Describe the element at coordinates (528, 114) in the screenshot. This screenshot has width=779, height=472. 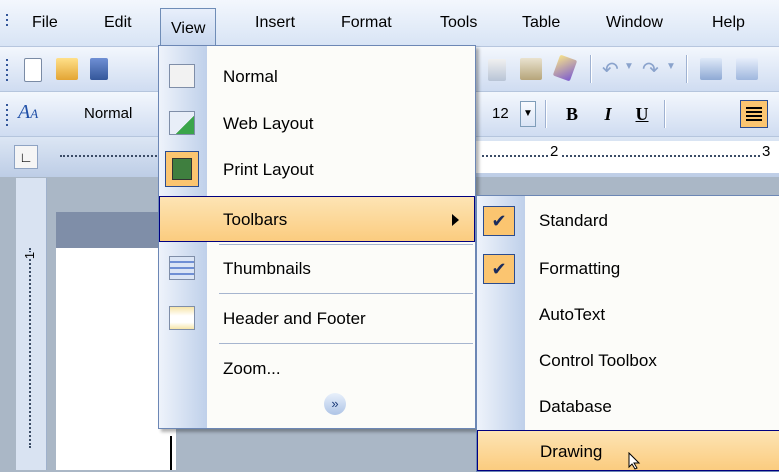
I see `font-size-dropdown-icon: ▼` at that location.